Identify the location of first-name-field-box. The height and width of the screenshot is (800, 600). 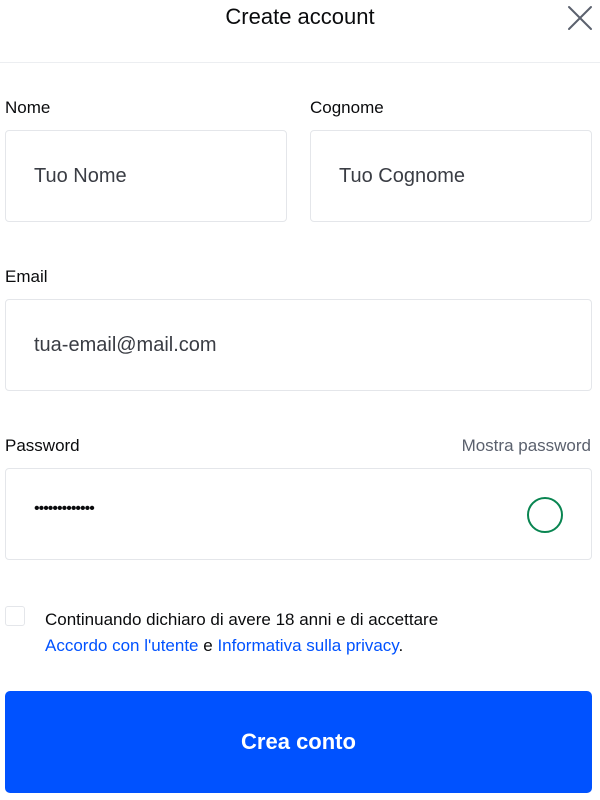
(146, 176).